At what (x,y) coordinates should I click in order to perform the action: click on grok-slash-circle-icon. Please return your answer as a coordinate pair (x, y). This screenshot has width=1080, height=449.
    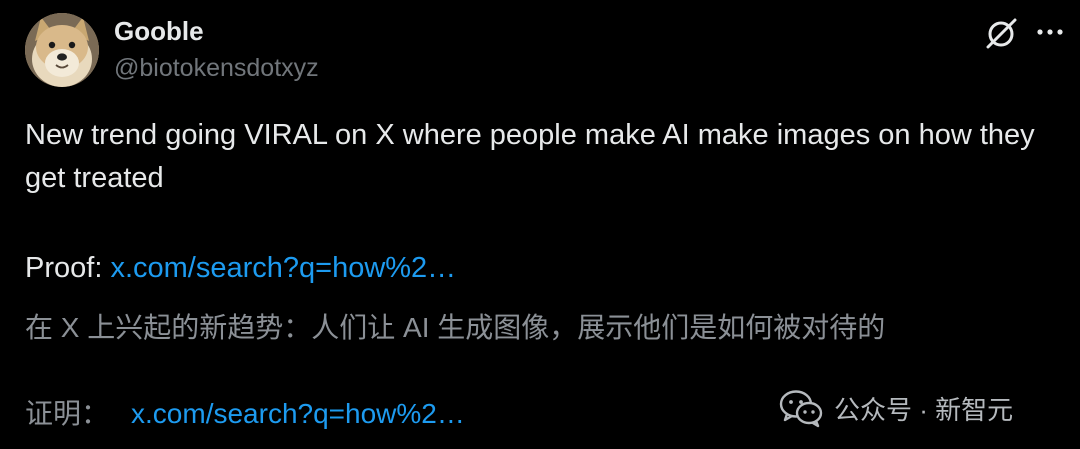
    Looking at the image, I should click on (1001, 33).